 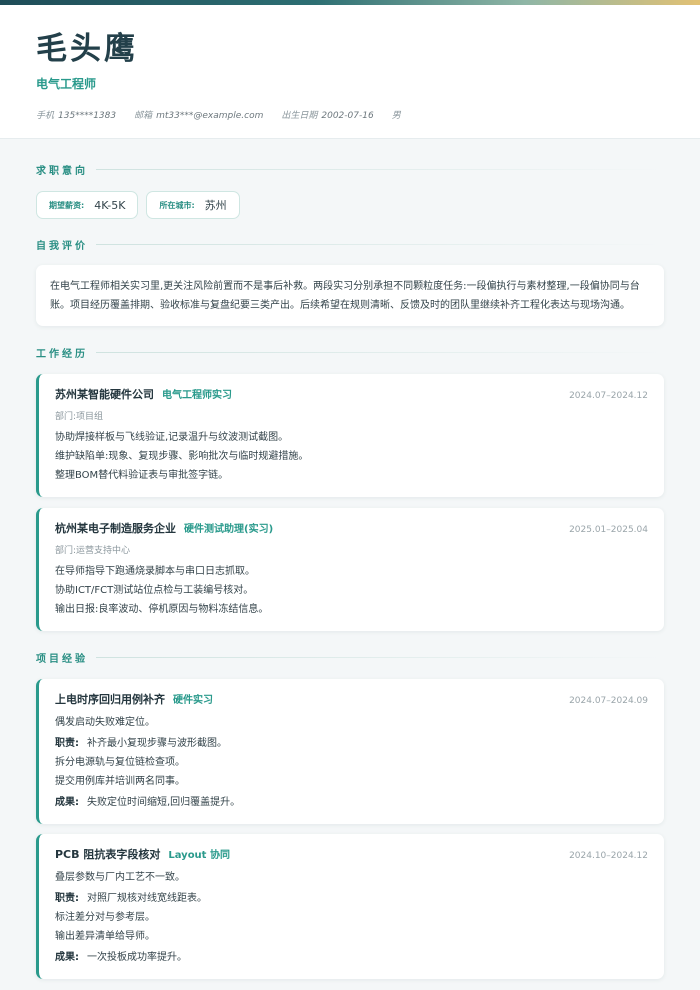 I want to click on work-date: 2024.07–2024.12, so click(x=608, y=396).